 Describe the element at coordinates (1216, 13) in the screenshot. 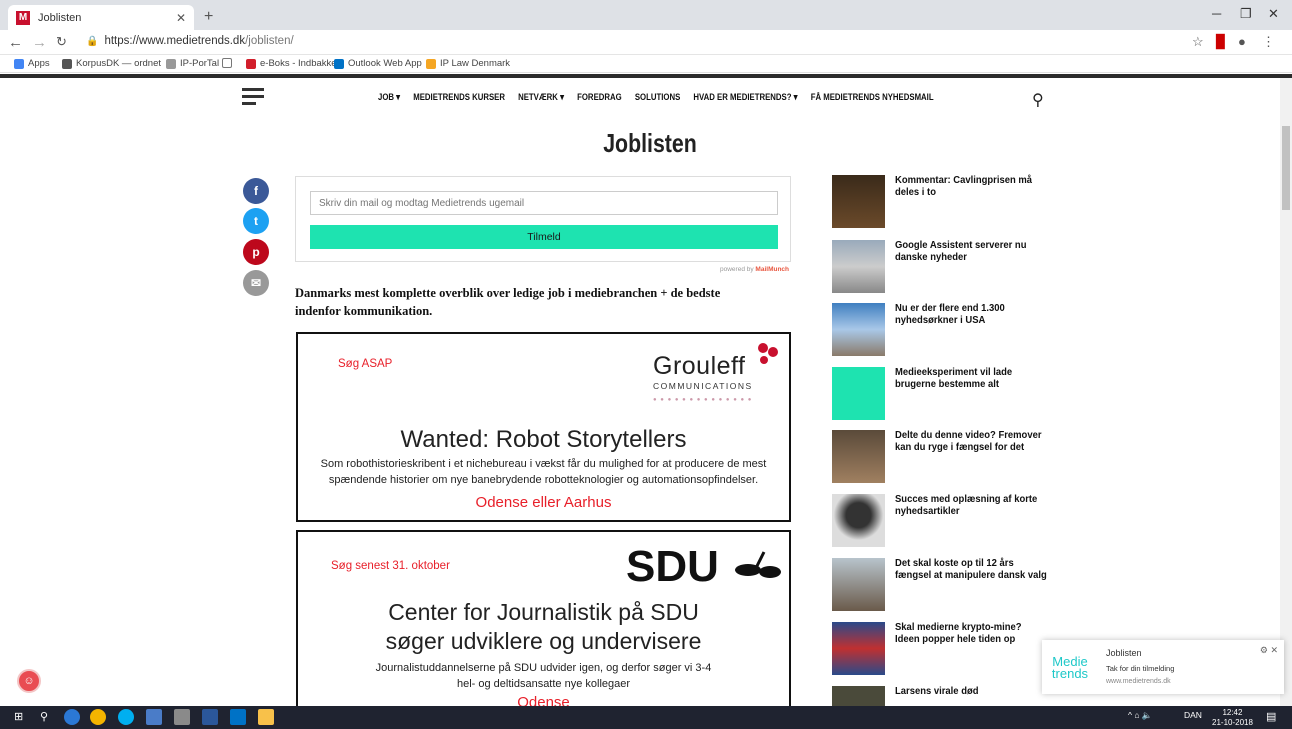

I see `minimize-icon: ─` at that location.